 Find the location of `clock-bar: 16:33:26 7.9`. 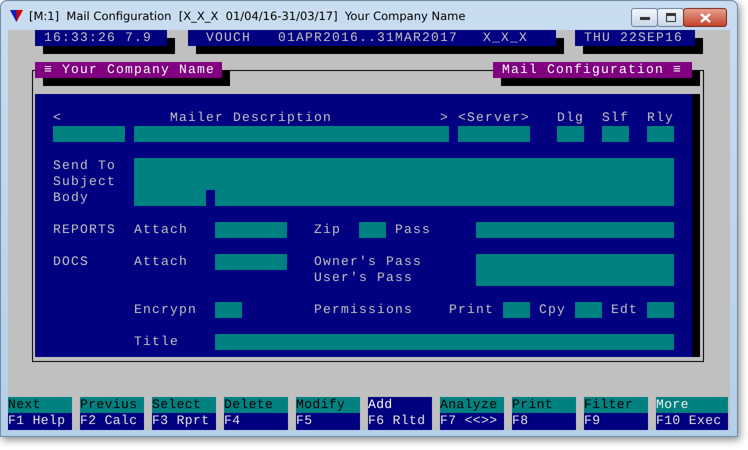

clock-bar: 16:33:26 7.9 is located at coordinates (101, 38).